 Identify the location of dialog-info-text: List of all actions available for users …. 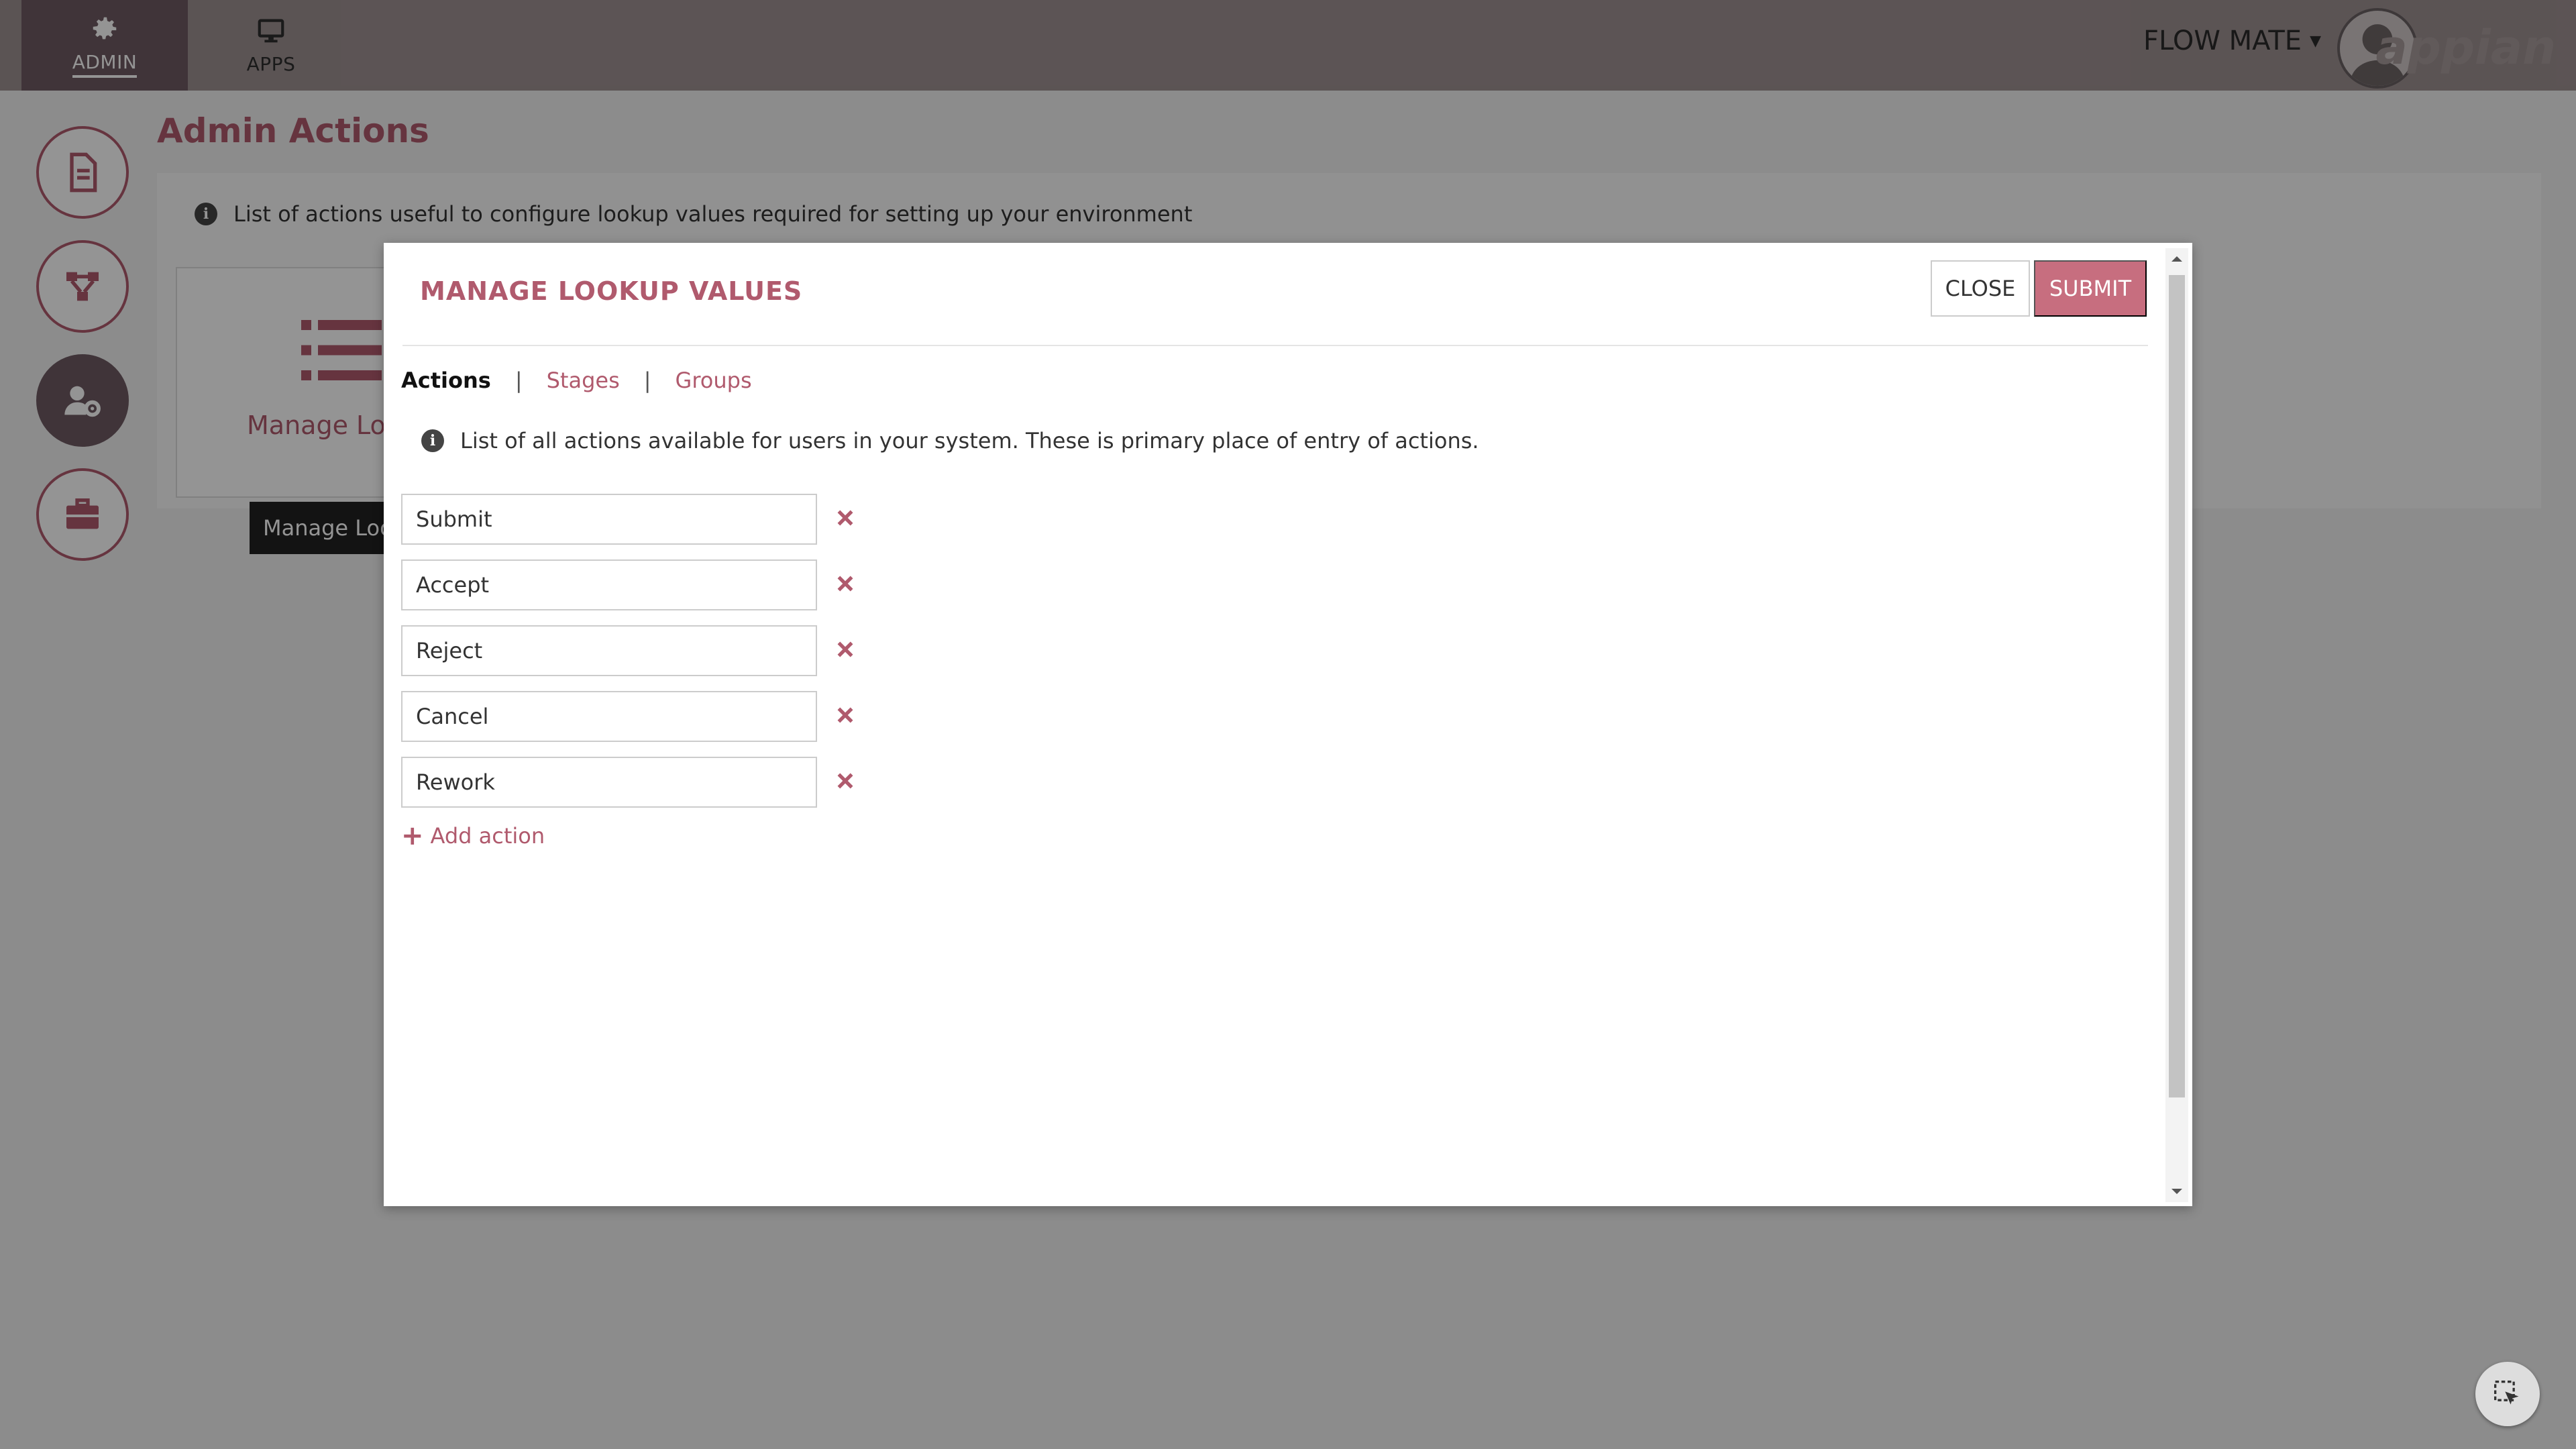
(969, 440).